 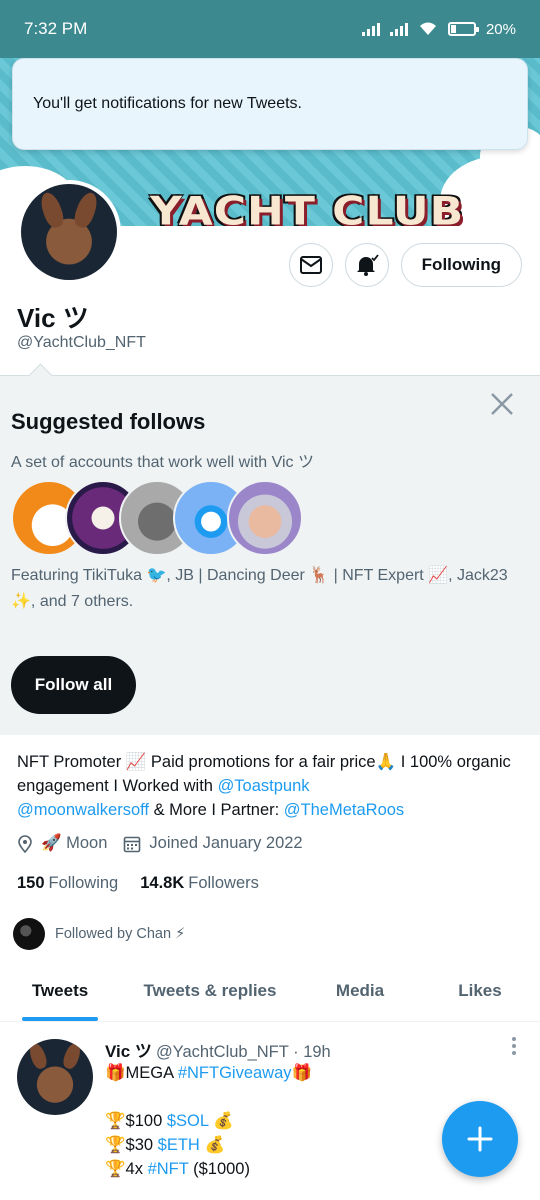 I want to click on message-button, so click(x=310, y=265).